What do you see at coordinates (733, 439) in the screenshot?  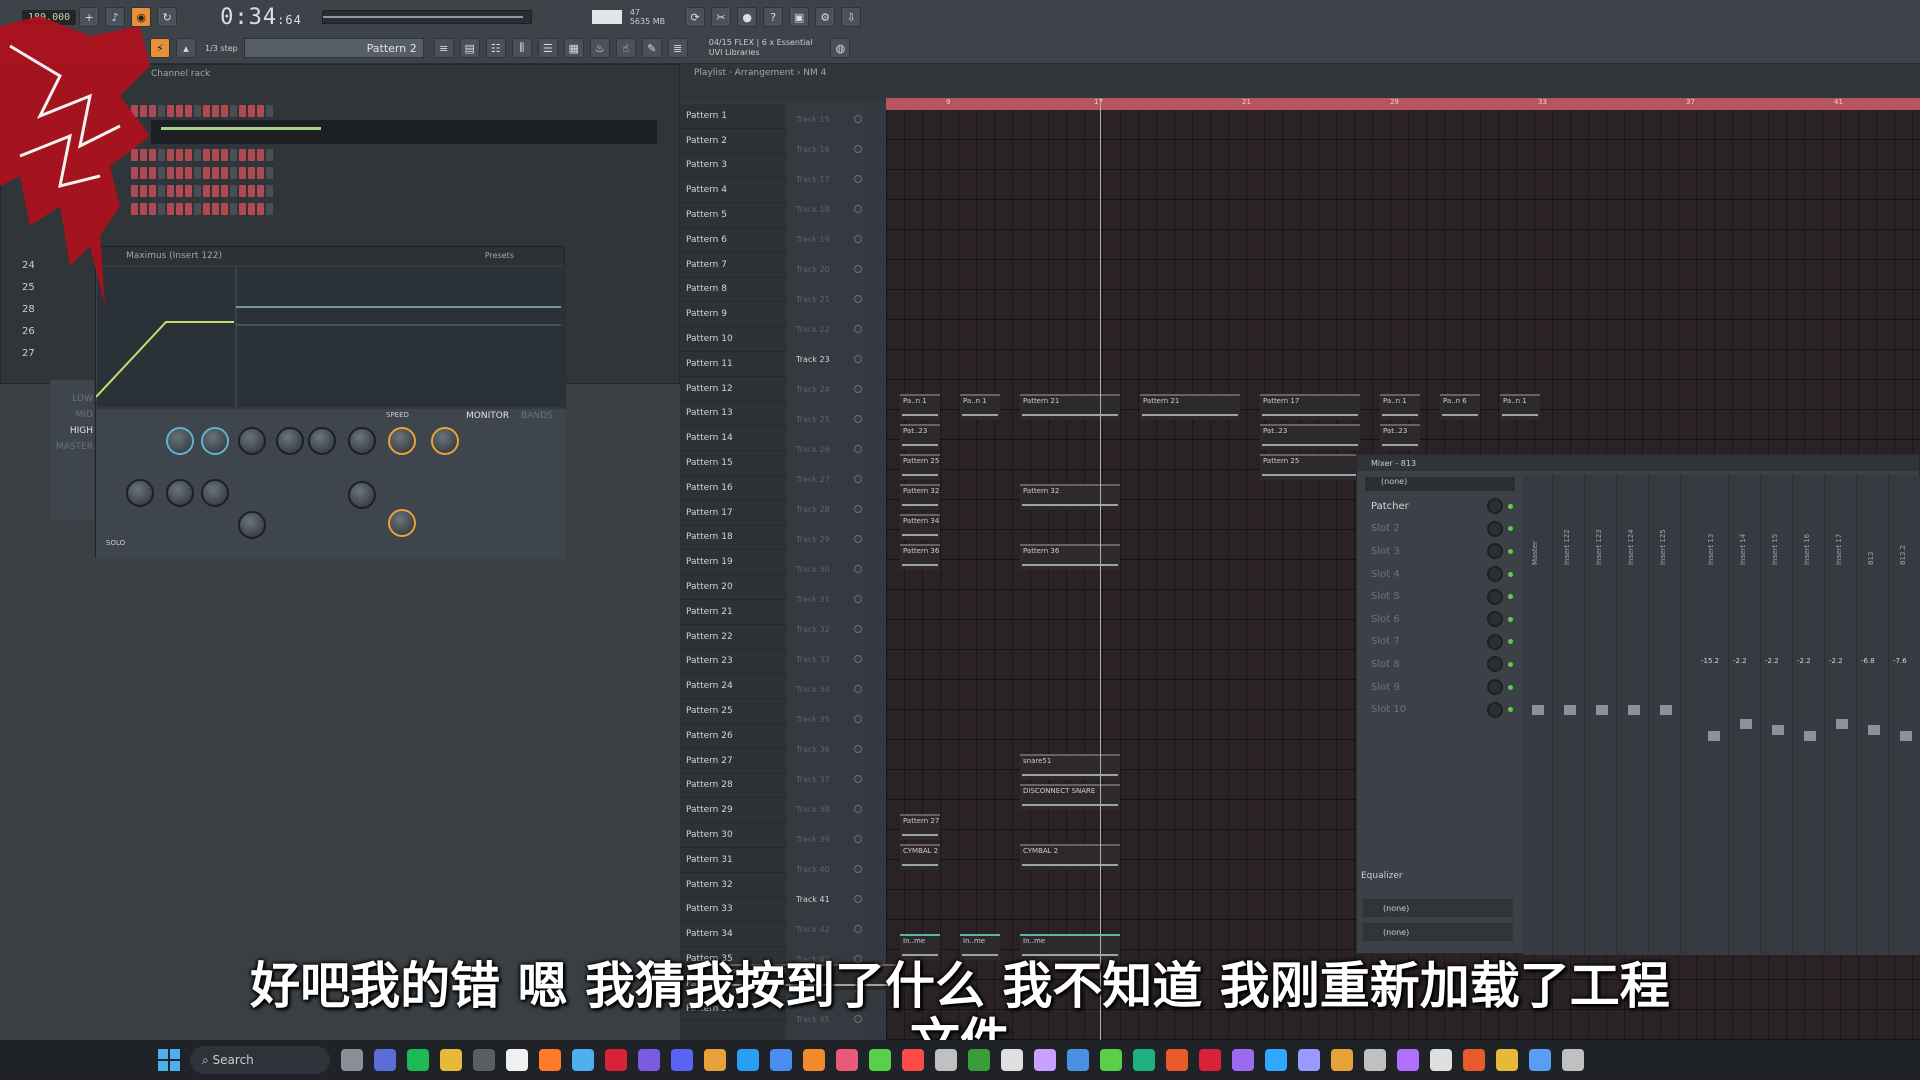 I see `pattern-item: Pattern 14` at bounding box center [733, 439].